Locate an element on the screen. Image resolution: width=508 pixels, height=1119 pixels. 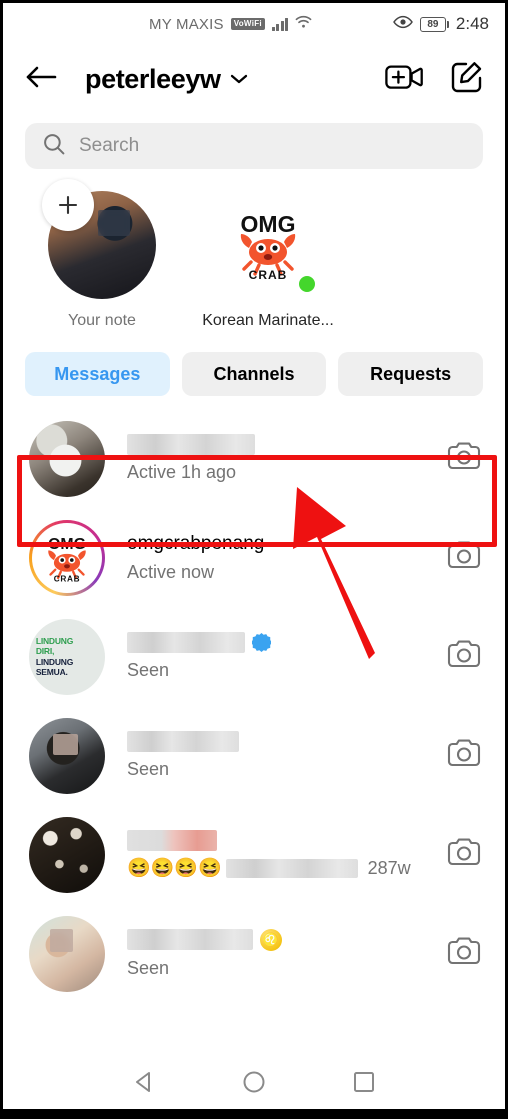
chat-username: omgcrabpenang is located at coordinates (196, 543).